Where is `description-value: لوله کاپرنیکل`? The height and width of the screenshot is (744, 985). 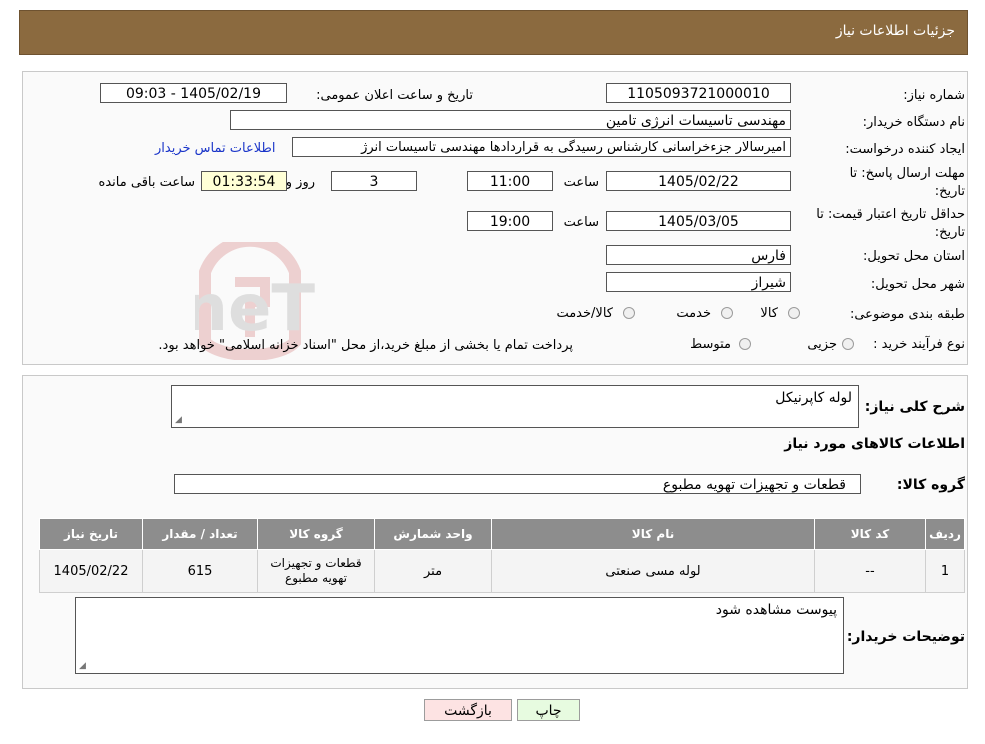 description-value: لوله کاپرنیکل is located at coordinates (813, 398).